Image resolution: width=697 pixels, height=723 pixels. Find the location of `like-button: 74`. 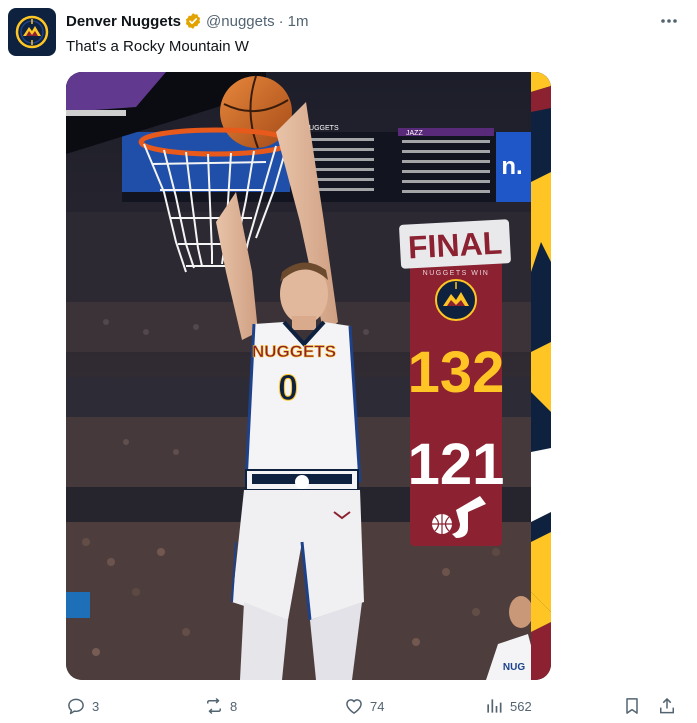

like-button: 74 is located at coordinates (364, 706).